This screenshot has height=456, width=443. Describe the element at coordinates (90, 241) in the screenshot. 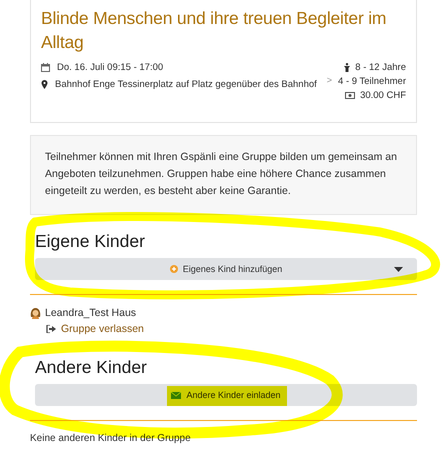

I see `section-heading: Eigene Kinder` at that location.